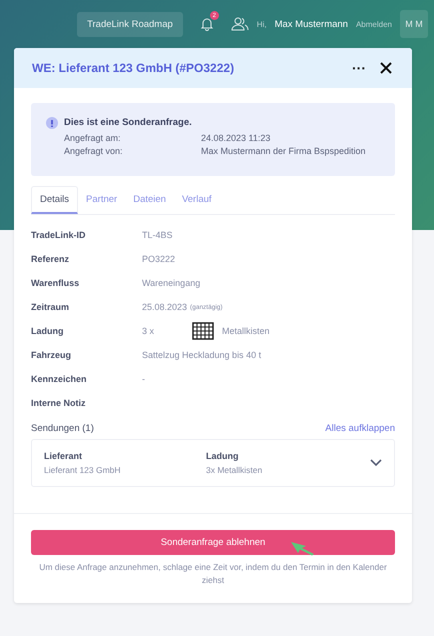  What do you see at coordinates (223, 456) in the screenshot?
I see `column-label: Ladung` at bounding box center [223, 456].